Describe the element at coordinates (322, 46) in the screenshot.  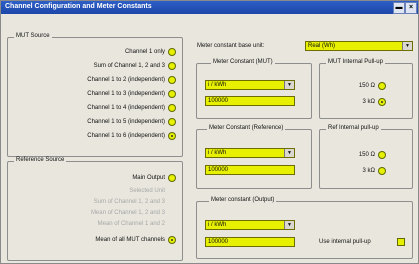
I see `base-unit-value: Real (Wh)` at that location.